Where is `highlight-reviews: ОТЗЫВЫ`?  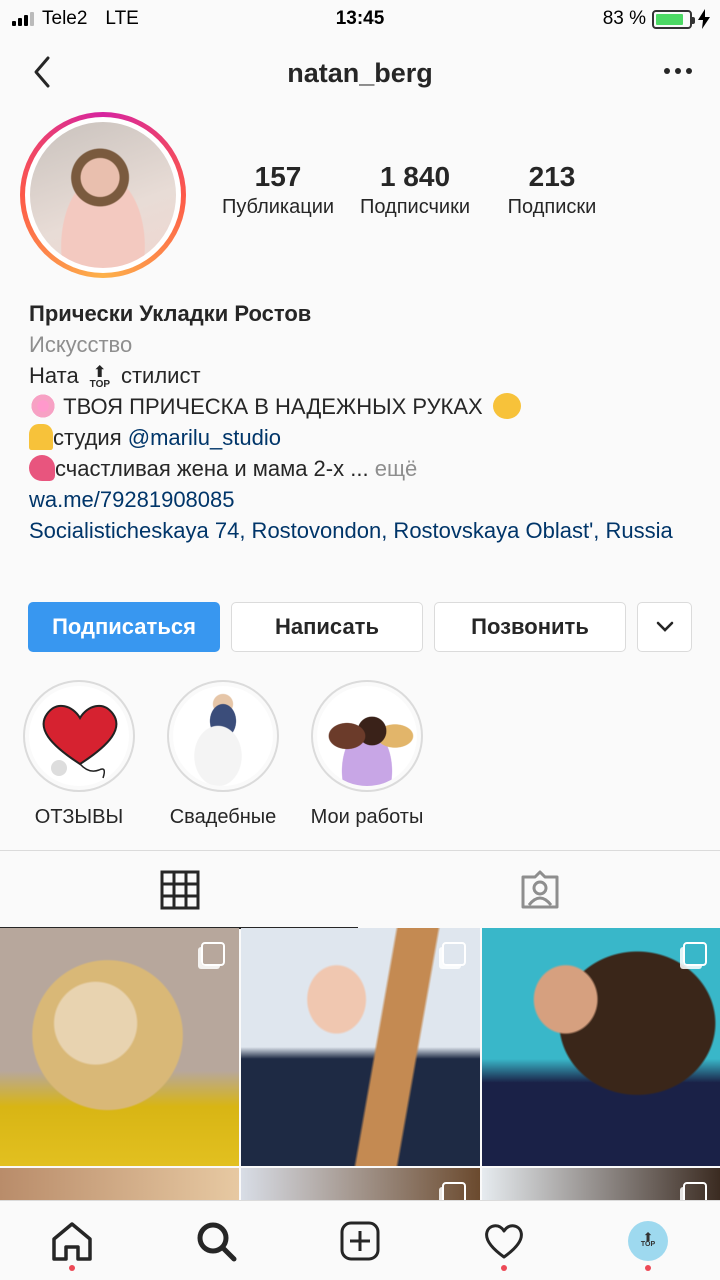 highlight-reviews: ОТЗЫВЫ is located at coordinates (79, 754).